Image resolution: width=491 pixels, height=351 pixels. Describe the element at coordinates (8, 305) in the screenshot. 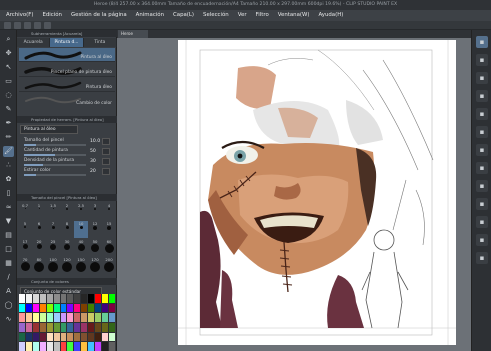

I see `balloon-icon: ◯` at that location.